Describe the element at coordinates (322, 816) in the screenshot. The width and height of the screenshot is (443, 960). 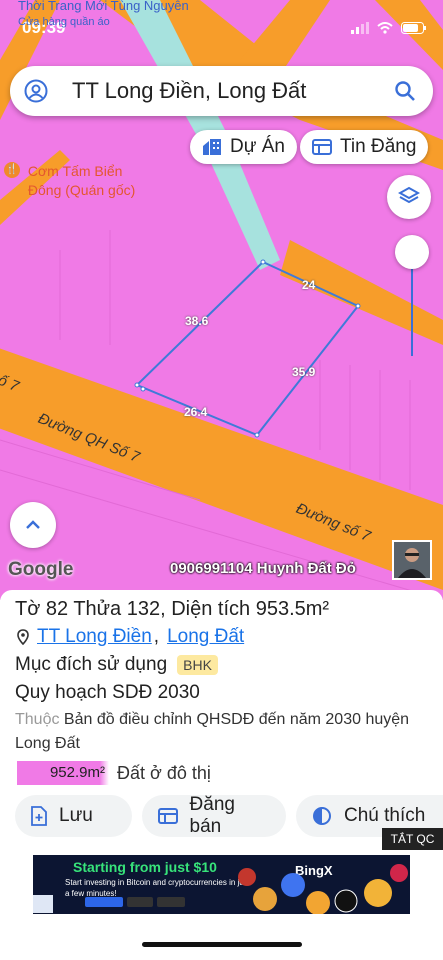
I see `contrast-icon` at that location.